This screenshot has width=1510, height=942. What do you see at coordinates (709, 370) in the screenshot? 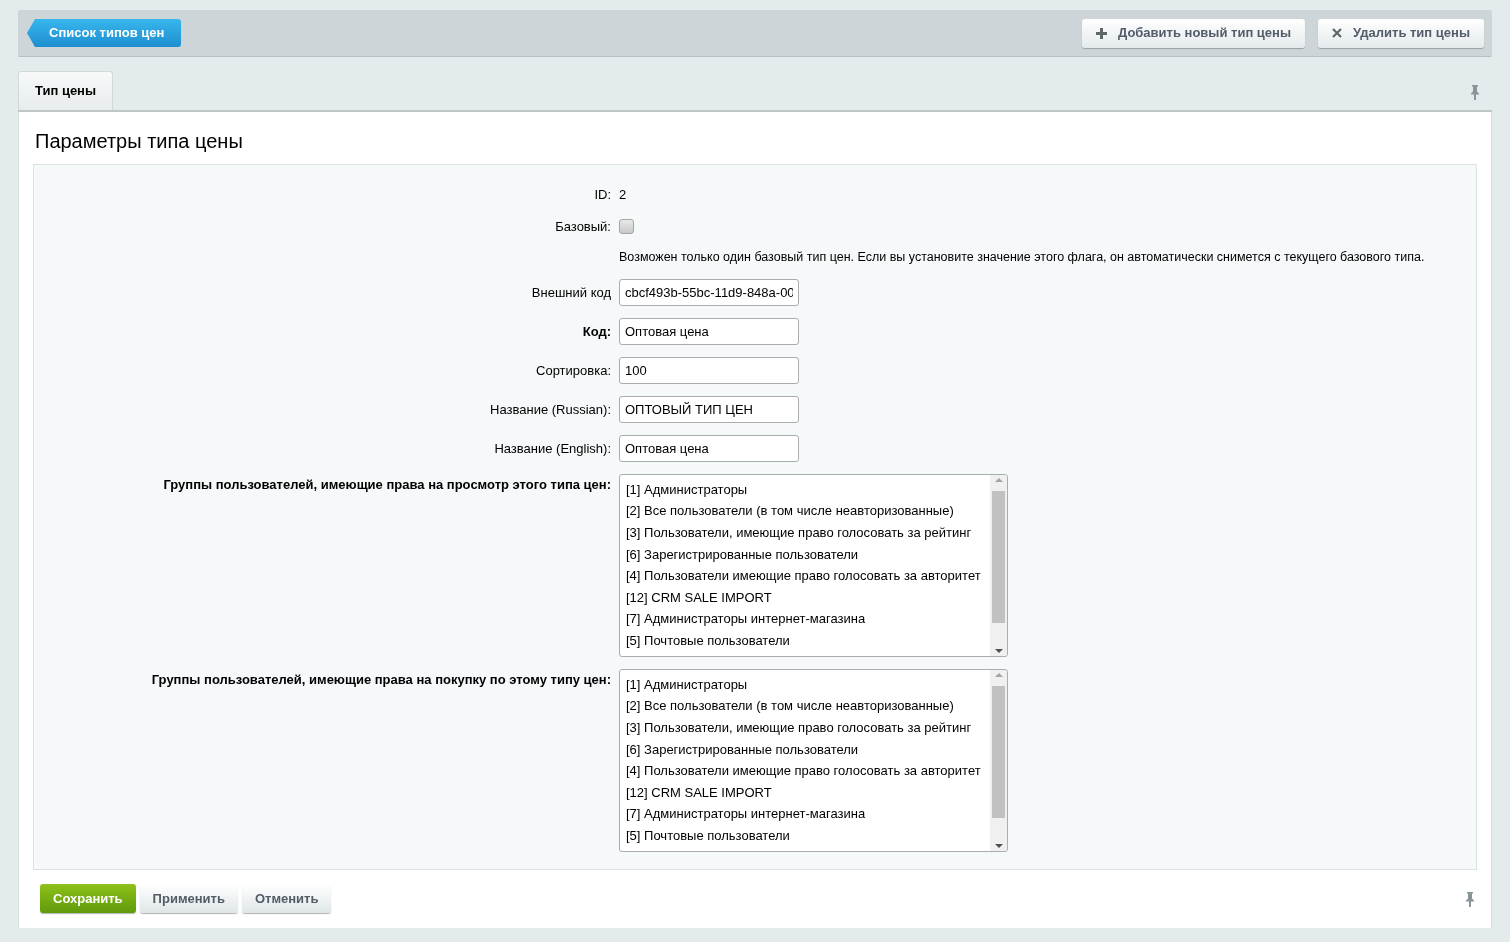
I see `input-field: 100` at bounding box center [709, 370].